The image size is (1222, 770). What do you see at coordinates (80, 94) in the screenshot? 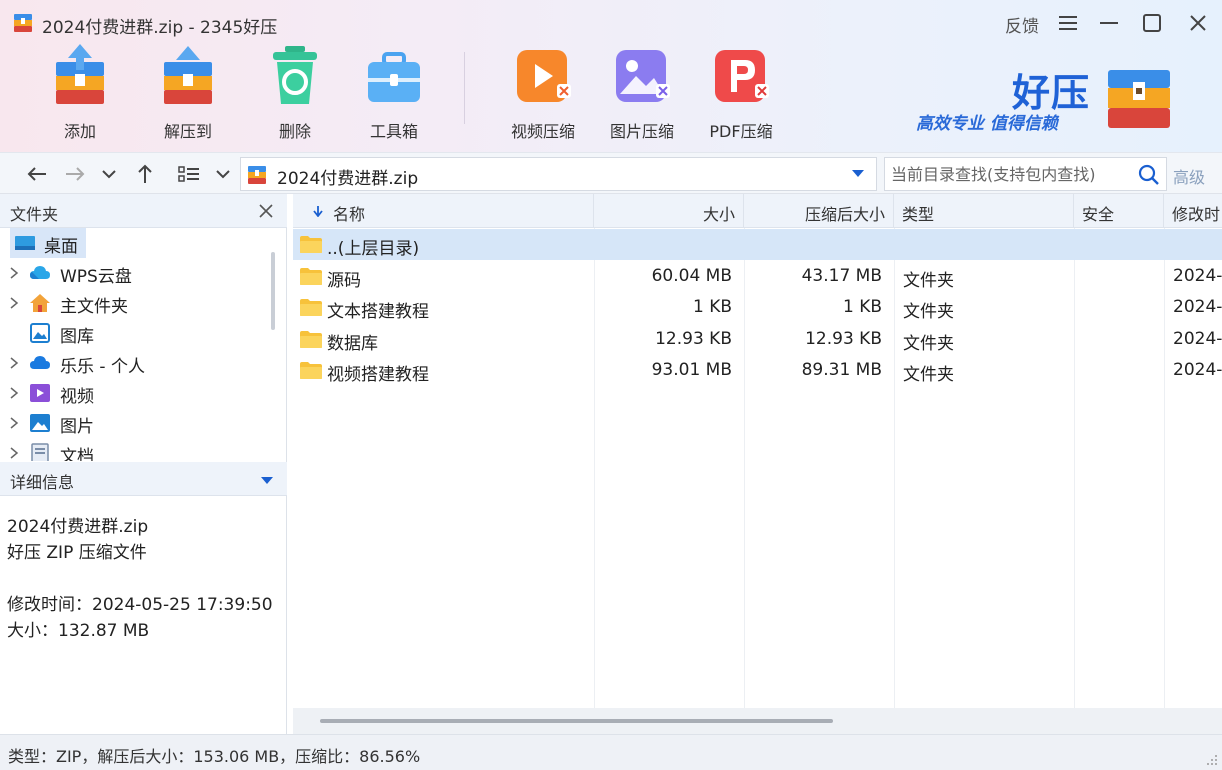
I see `add-button: 添加` at bounding box center [80, 94].